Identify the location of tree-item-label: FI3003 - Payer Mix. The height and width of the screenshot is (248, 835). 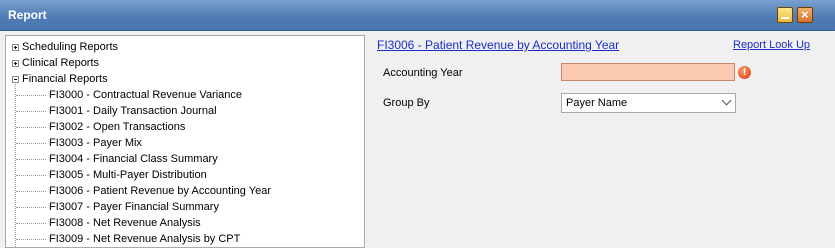
(95, 143).